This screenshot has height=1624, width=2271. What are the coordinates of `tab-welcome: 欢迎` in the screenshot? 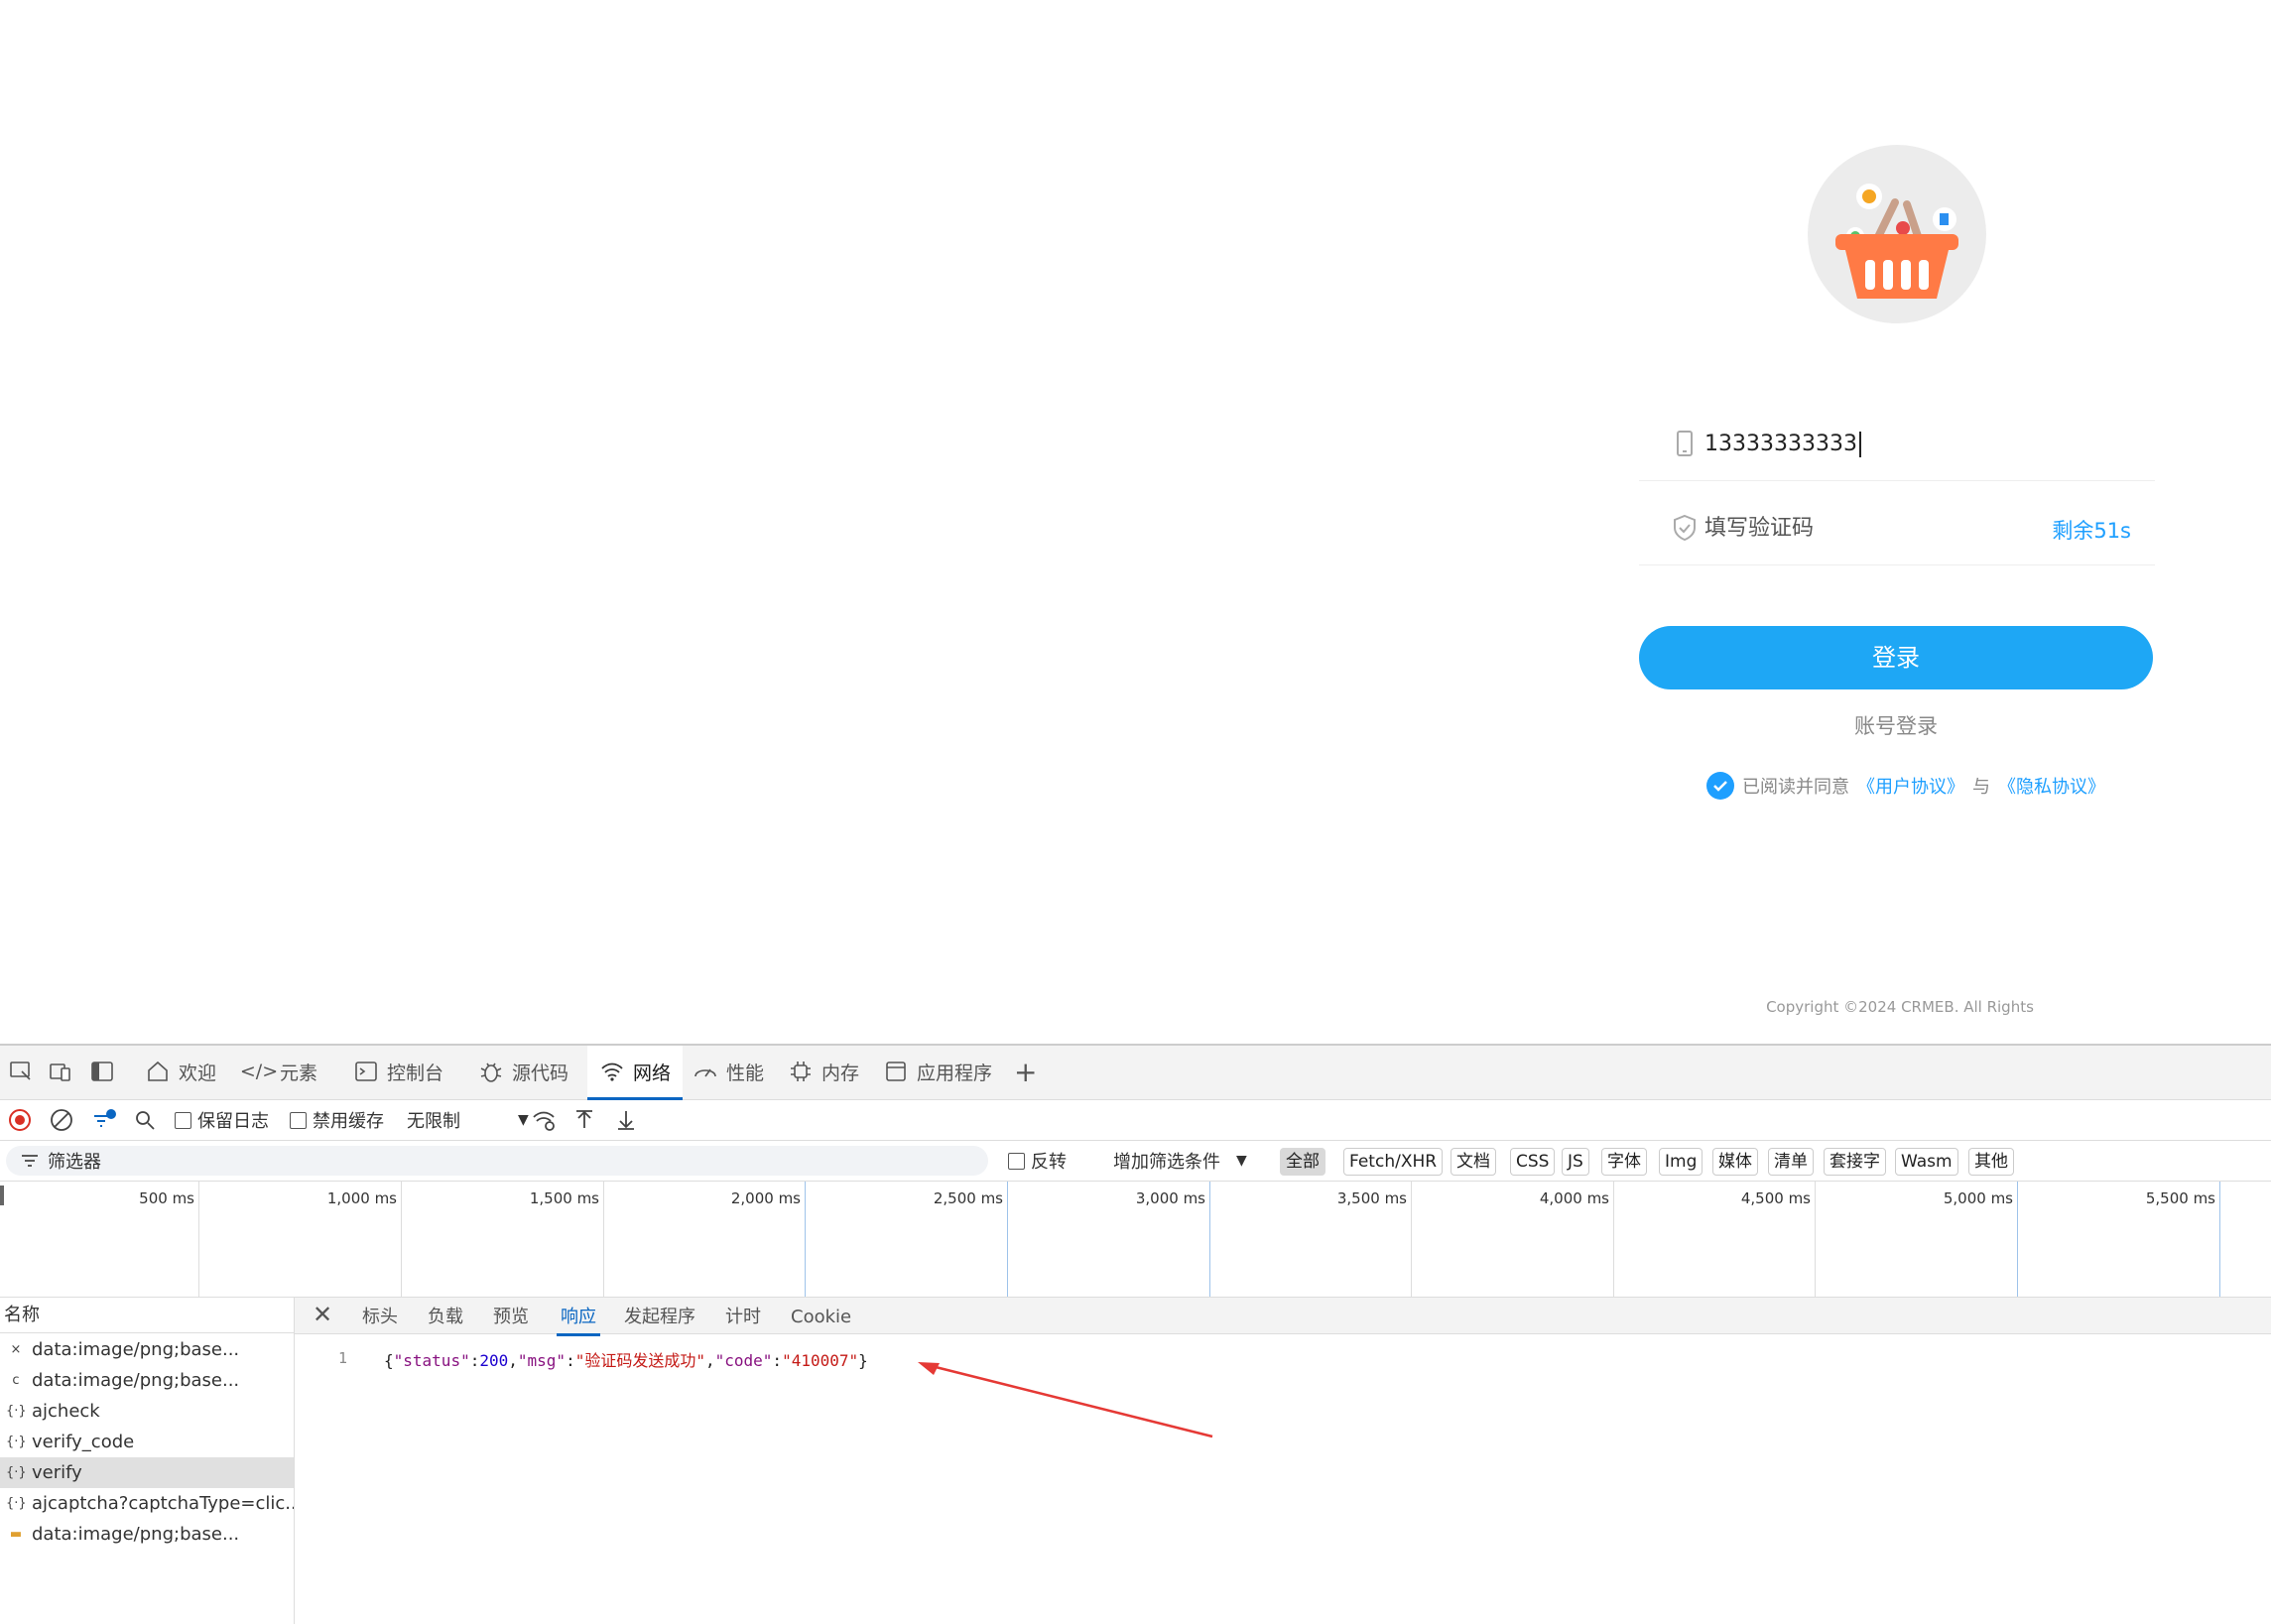 It's located at (180, 1071).